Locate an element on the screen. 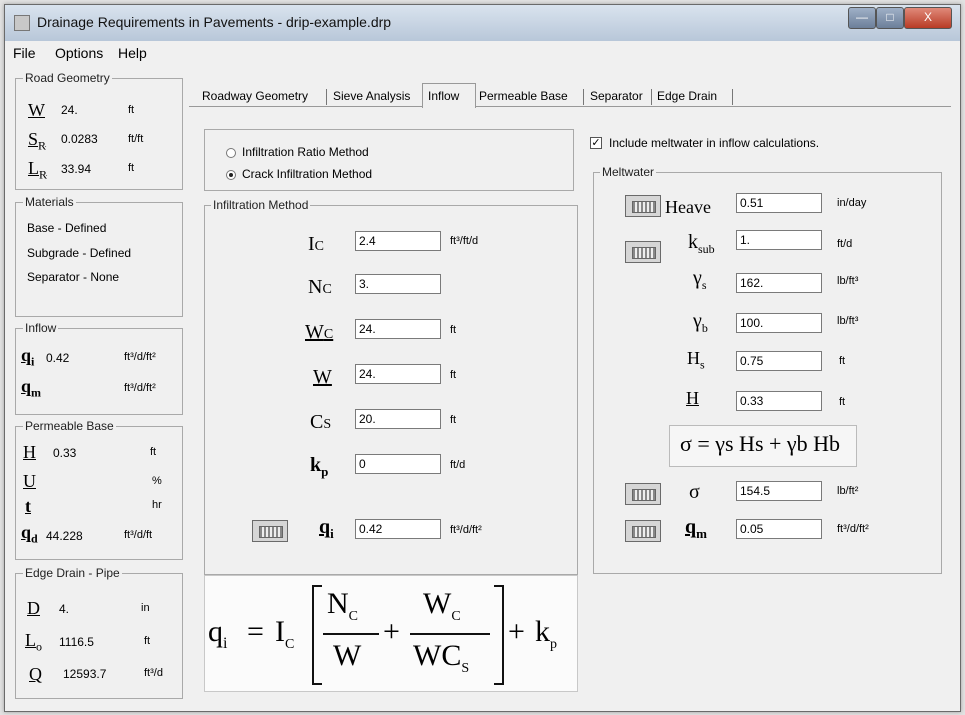 This screenshot has height=715, width=965. method-group is located at coordinates (389, 160).